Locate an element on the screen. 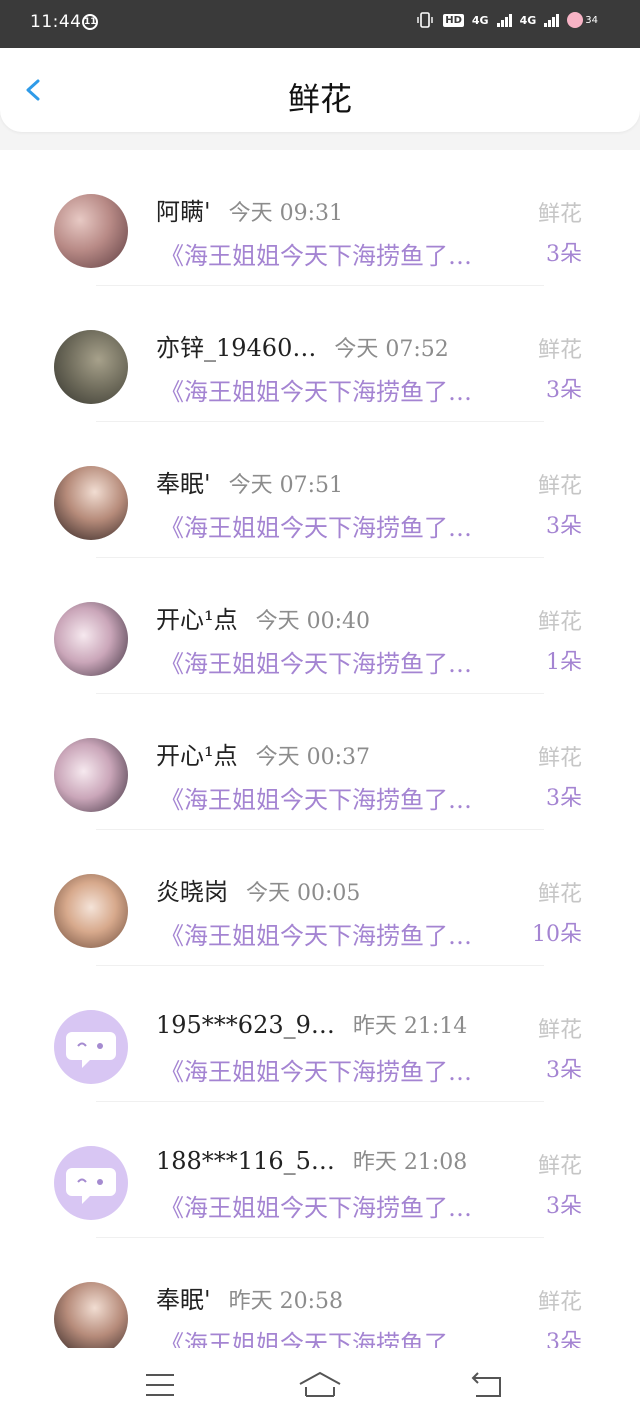  home-icon is located at coordinates (320, 1385).